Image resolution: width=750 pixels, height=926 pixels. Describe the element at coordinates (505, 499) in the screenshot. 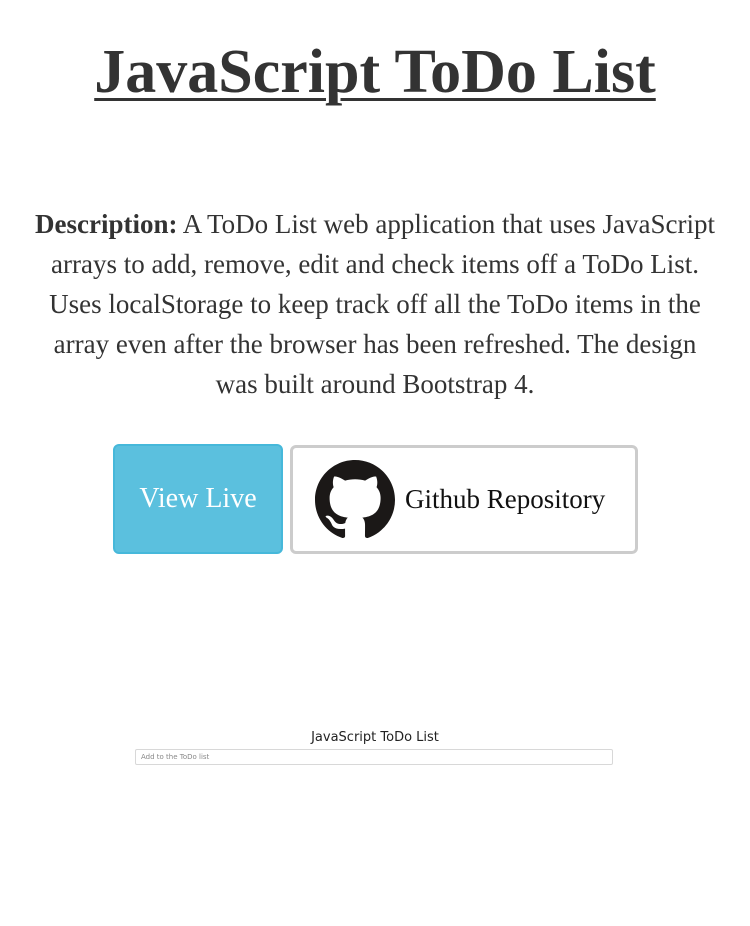

I see `github-repository-label: Github Repository` at that location.